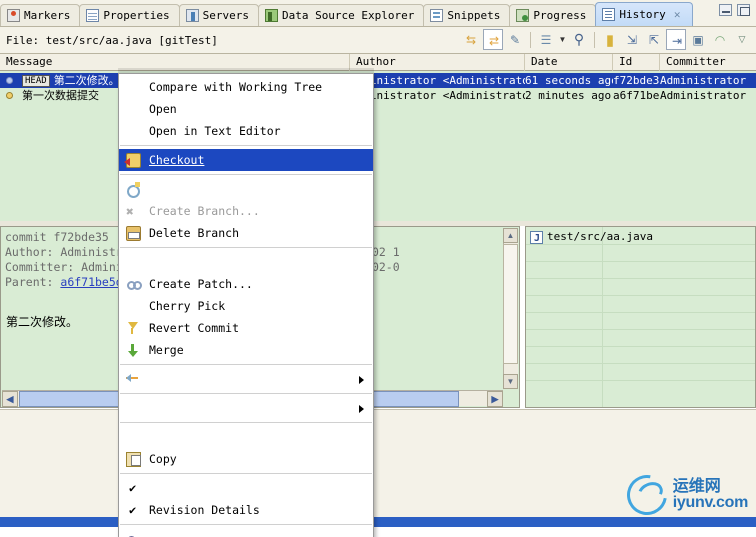 Image resolution: width=756 pixels, height=537 pixels. What do you see at coordinates (579, 39) in the screenshot?
I see `search-icon: ⚲` at bounding box center [579, 39].